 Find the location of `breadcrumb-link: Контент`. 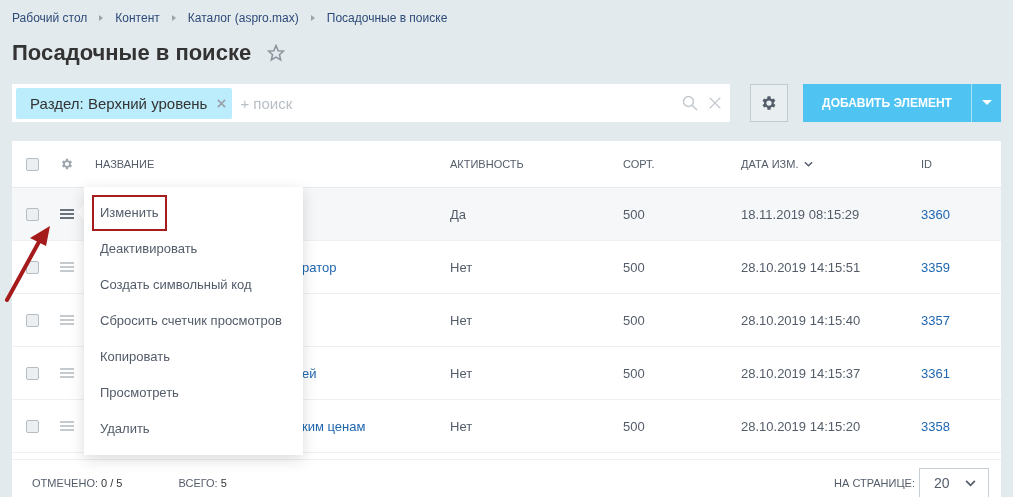

breadcrumb-link: Контент is located at coordinates (137, 18).